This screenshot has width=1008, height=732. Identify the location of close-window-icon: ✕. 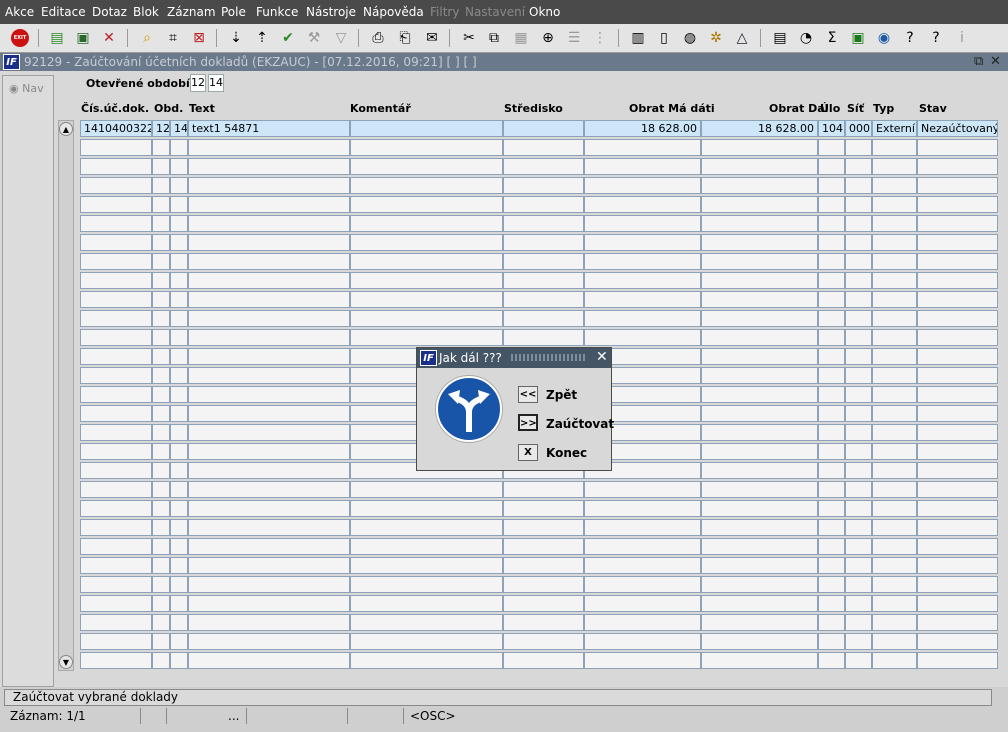
(995, 61).